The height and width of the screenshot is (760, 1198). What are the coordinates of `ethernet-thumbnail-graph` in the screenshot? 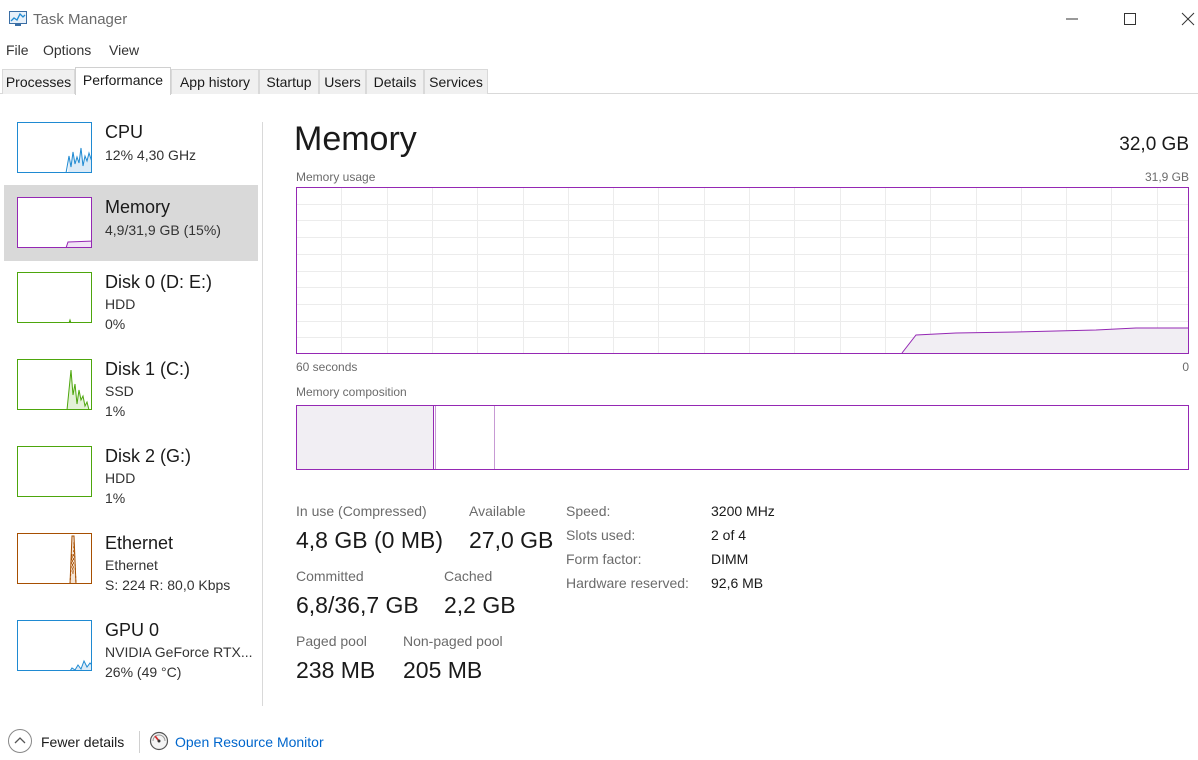 It's located at (54, 558).